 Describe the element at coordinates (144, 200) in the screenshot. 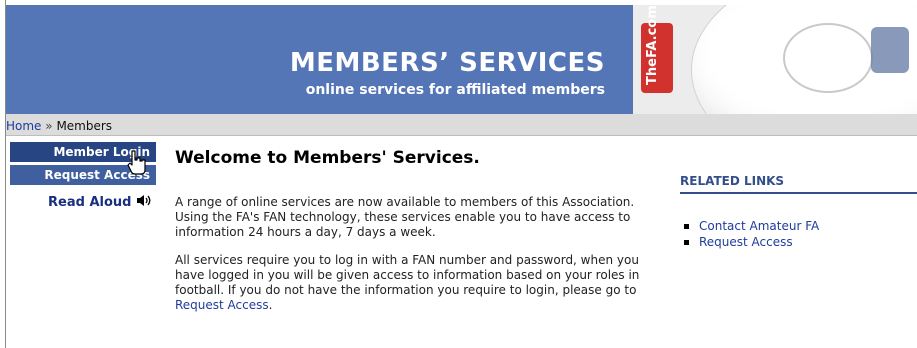

I see `speaker-icon` at that location.